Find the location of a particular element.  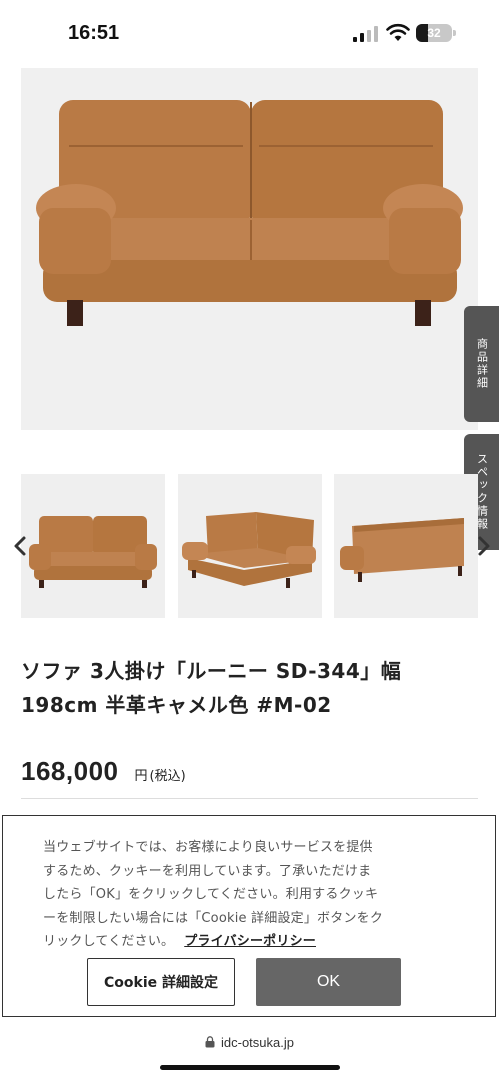

cookie-message-line: ーを制限したい場合には「Cookie 詳細設定」ボタンをク is located at coordinates (213, 918).